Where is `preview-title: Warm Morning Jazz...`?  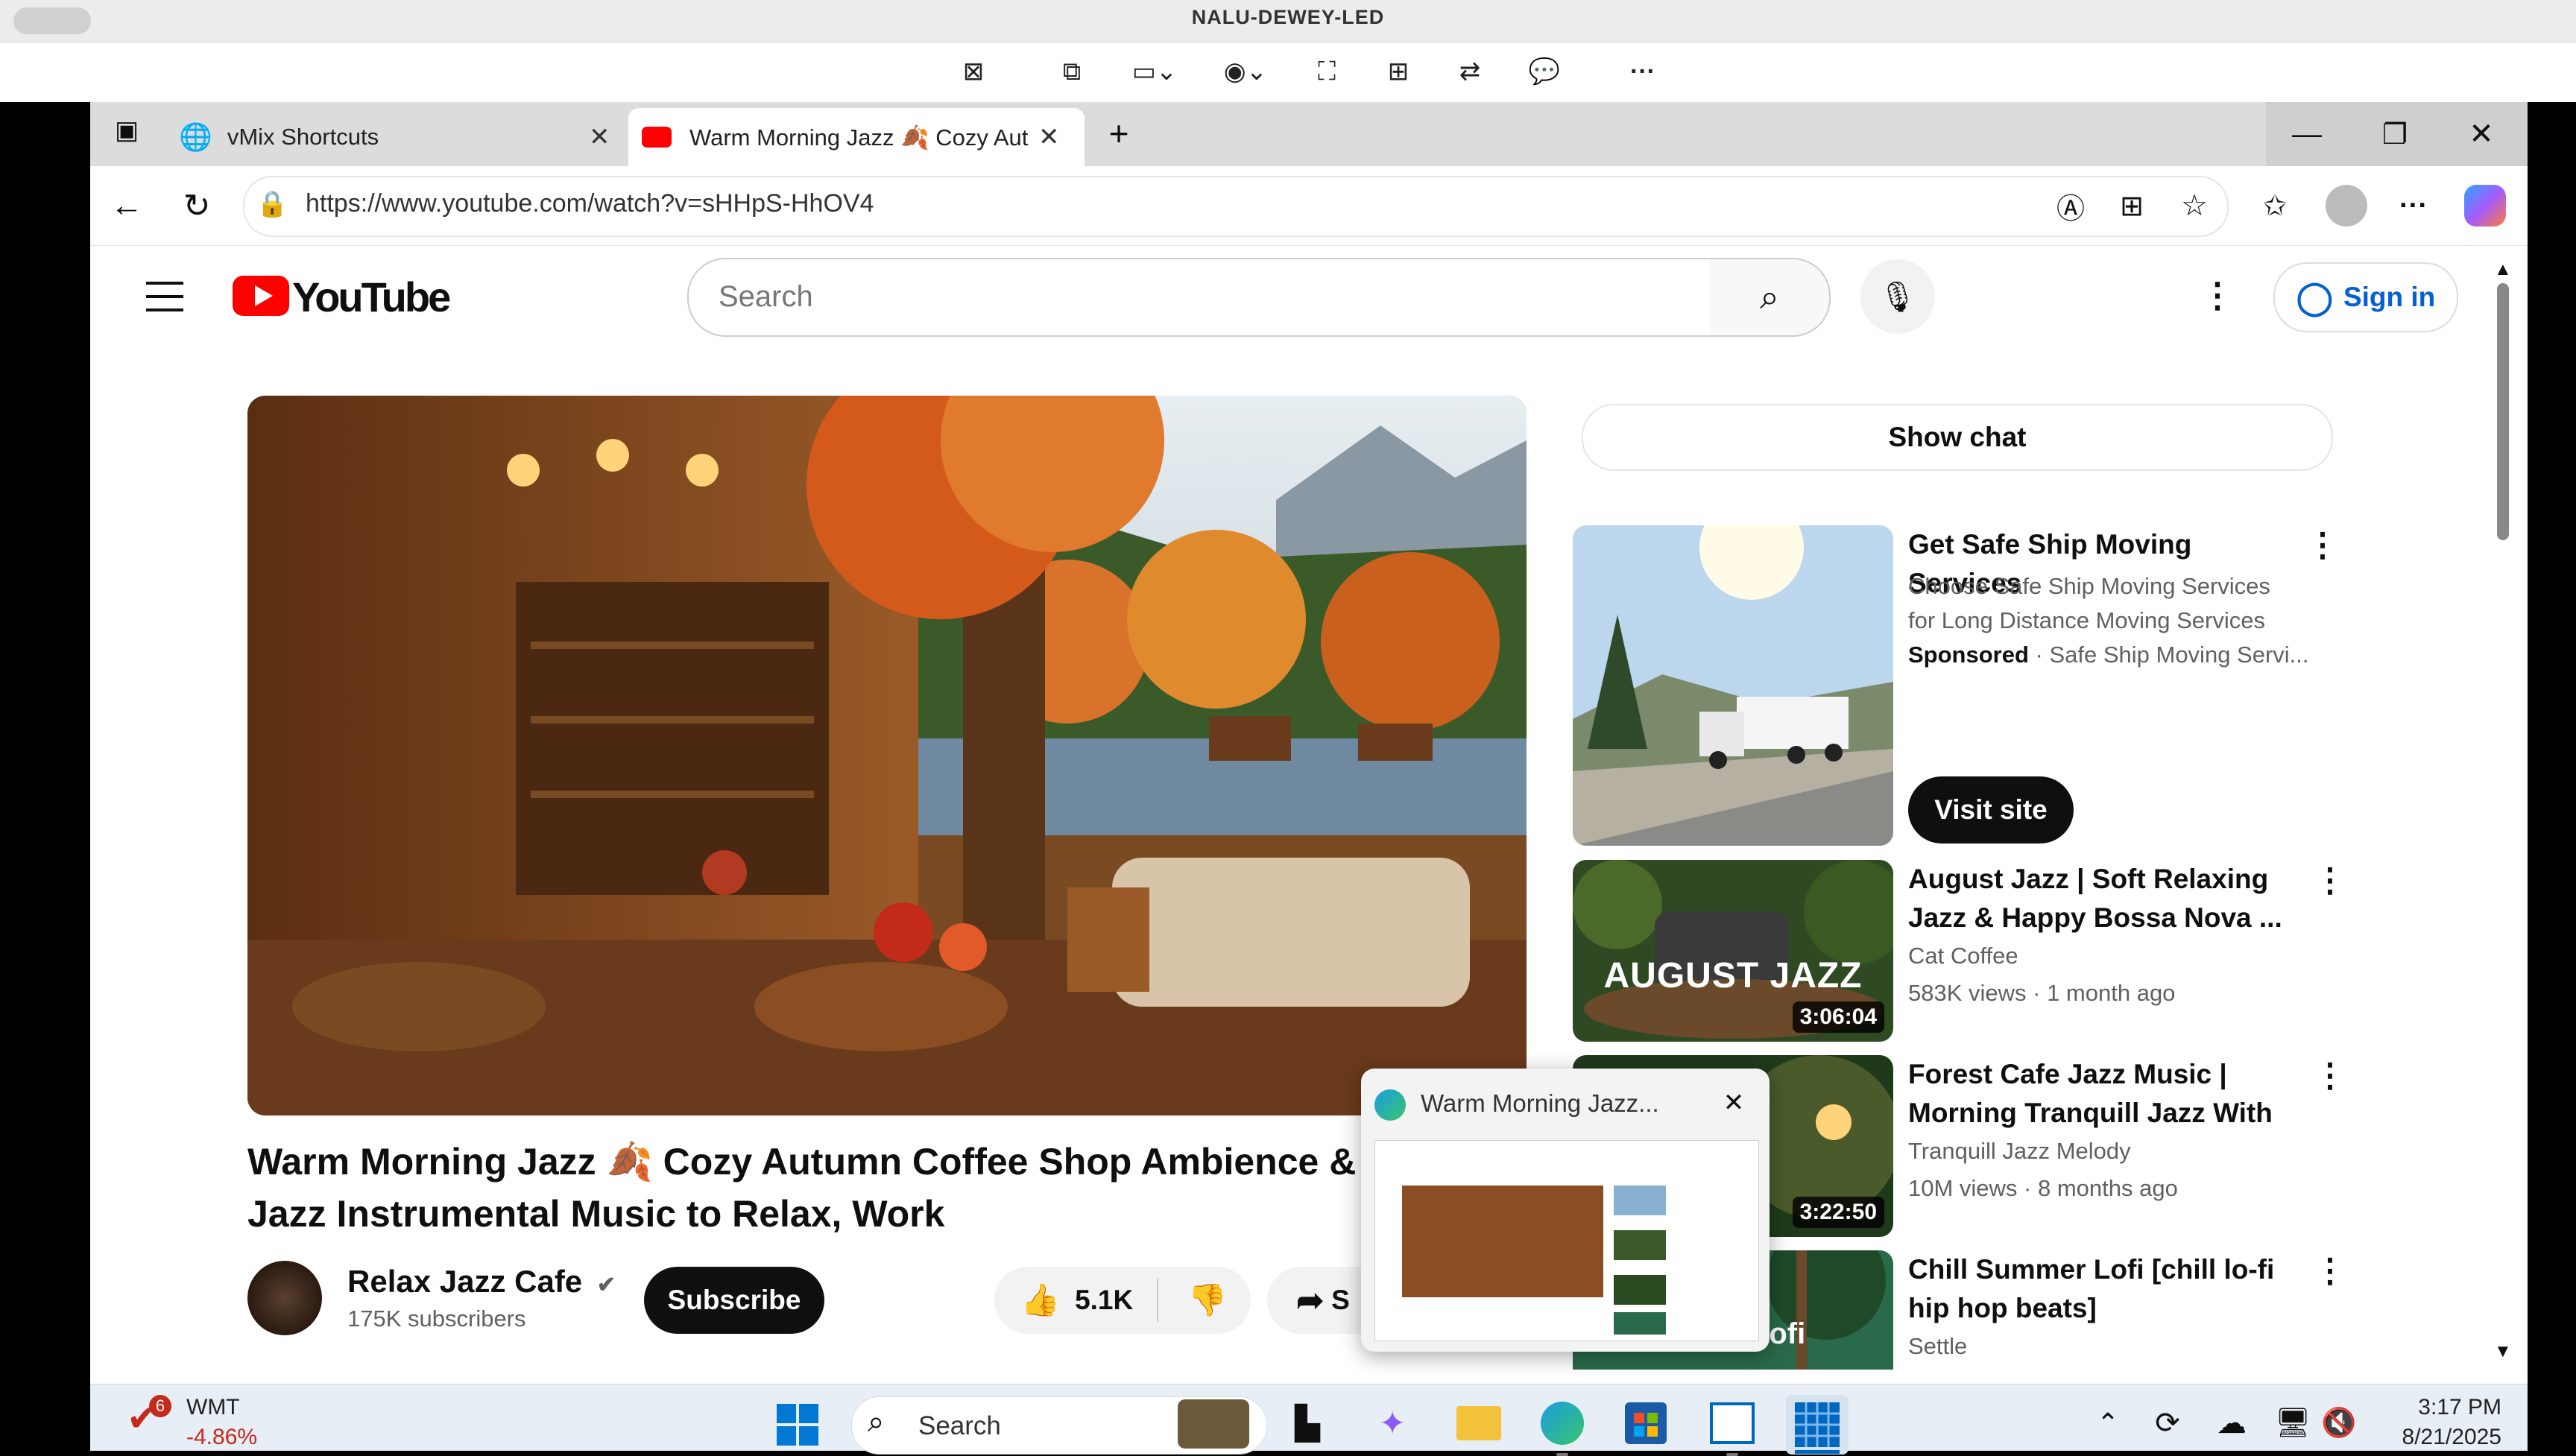
preview-title: Warm Morning Jazz... is located at coordinates (1540, 1103).